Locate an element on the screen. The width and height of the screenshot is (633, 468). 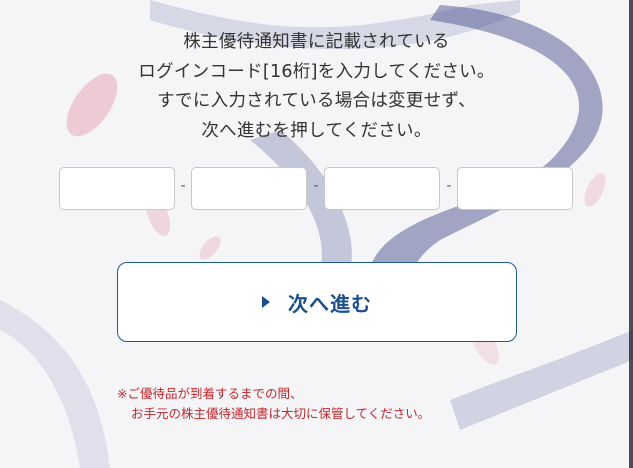
next-button-label: 次へ進む is located at coordinates (330, 303).